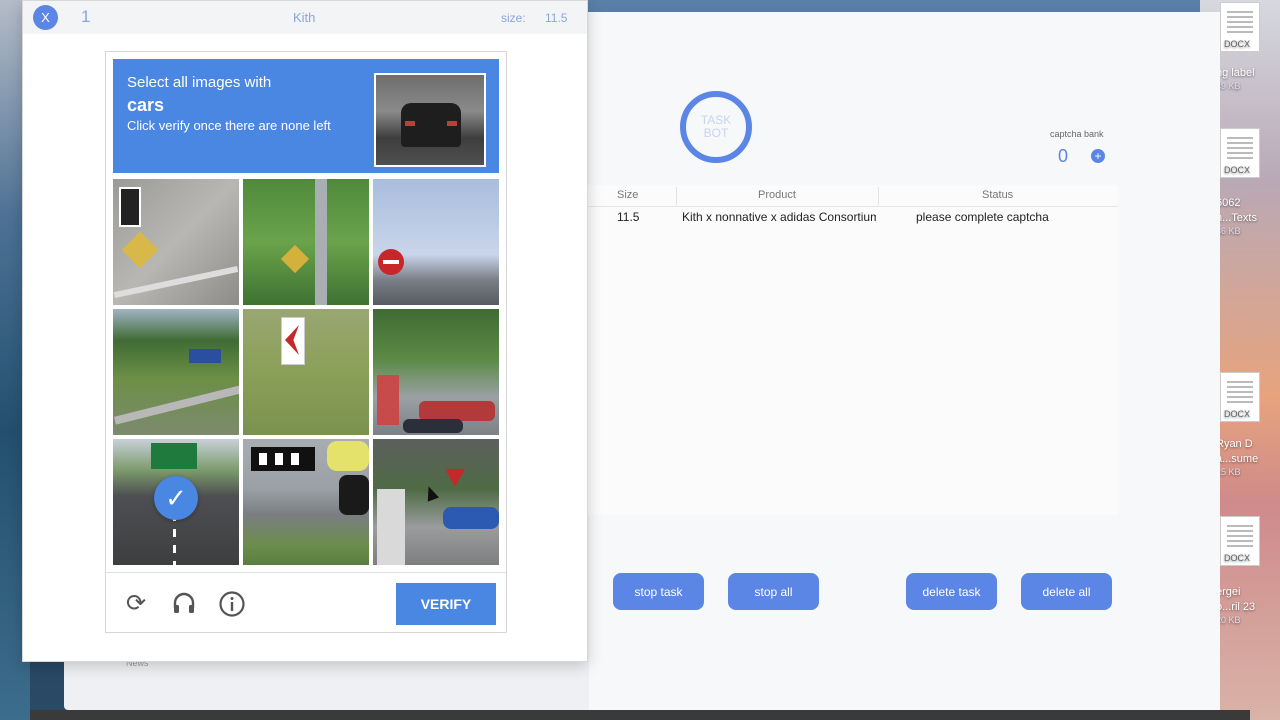 This screenshot has width=1280, height=720. What do you see at coordinates (658, 591) in the screenshot?
I see `stop-task-button: stop task` at bounding box center [658, 591].